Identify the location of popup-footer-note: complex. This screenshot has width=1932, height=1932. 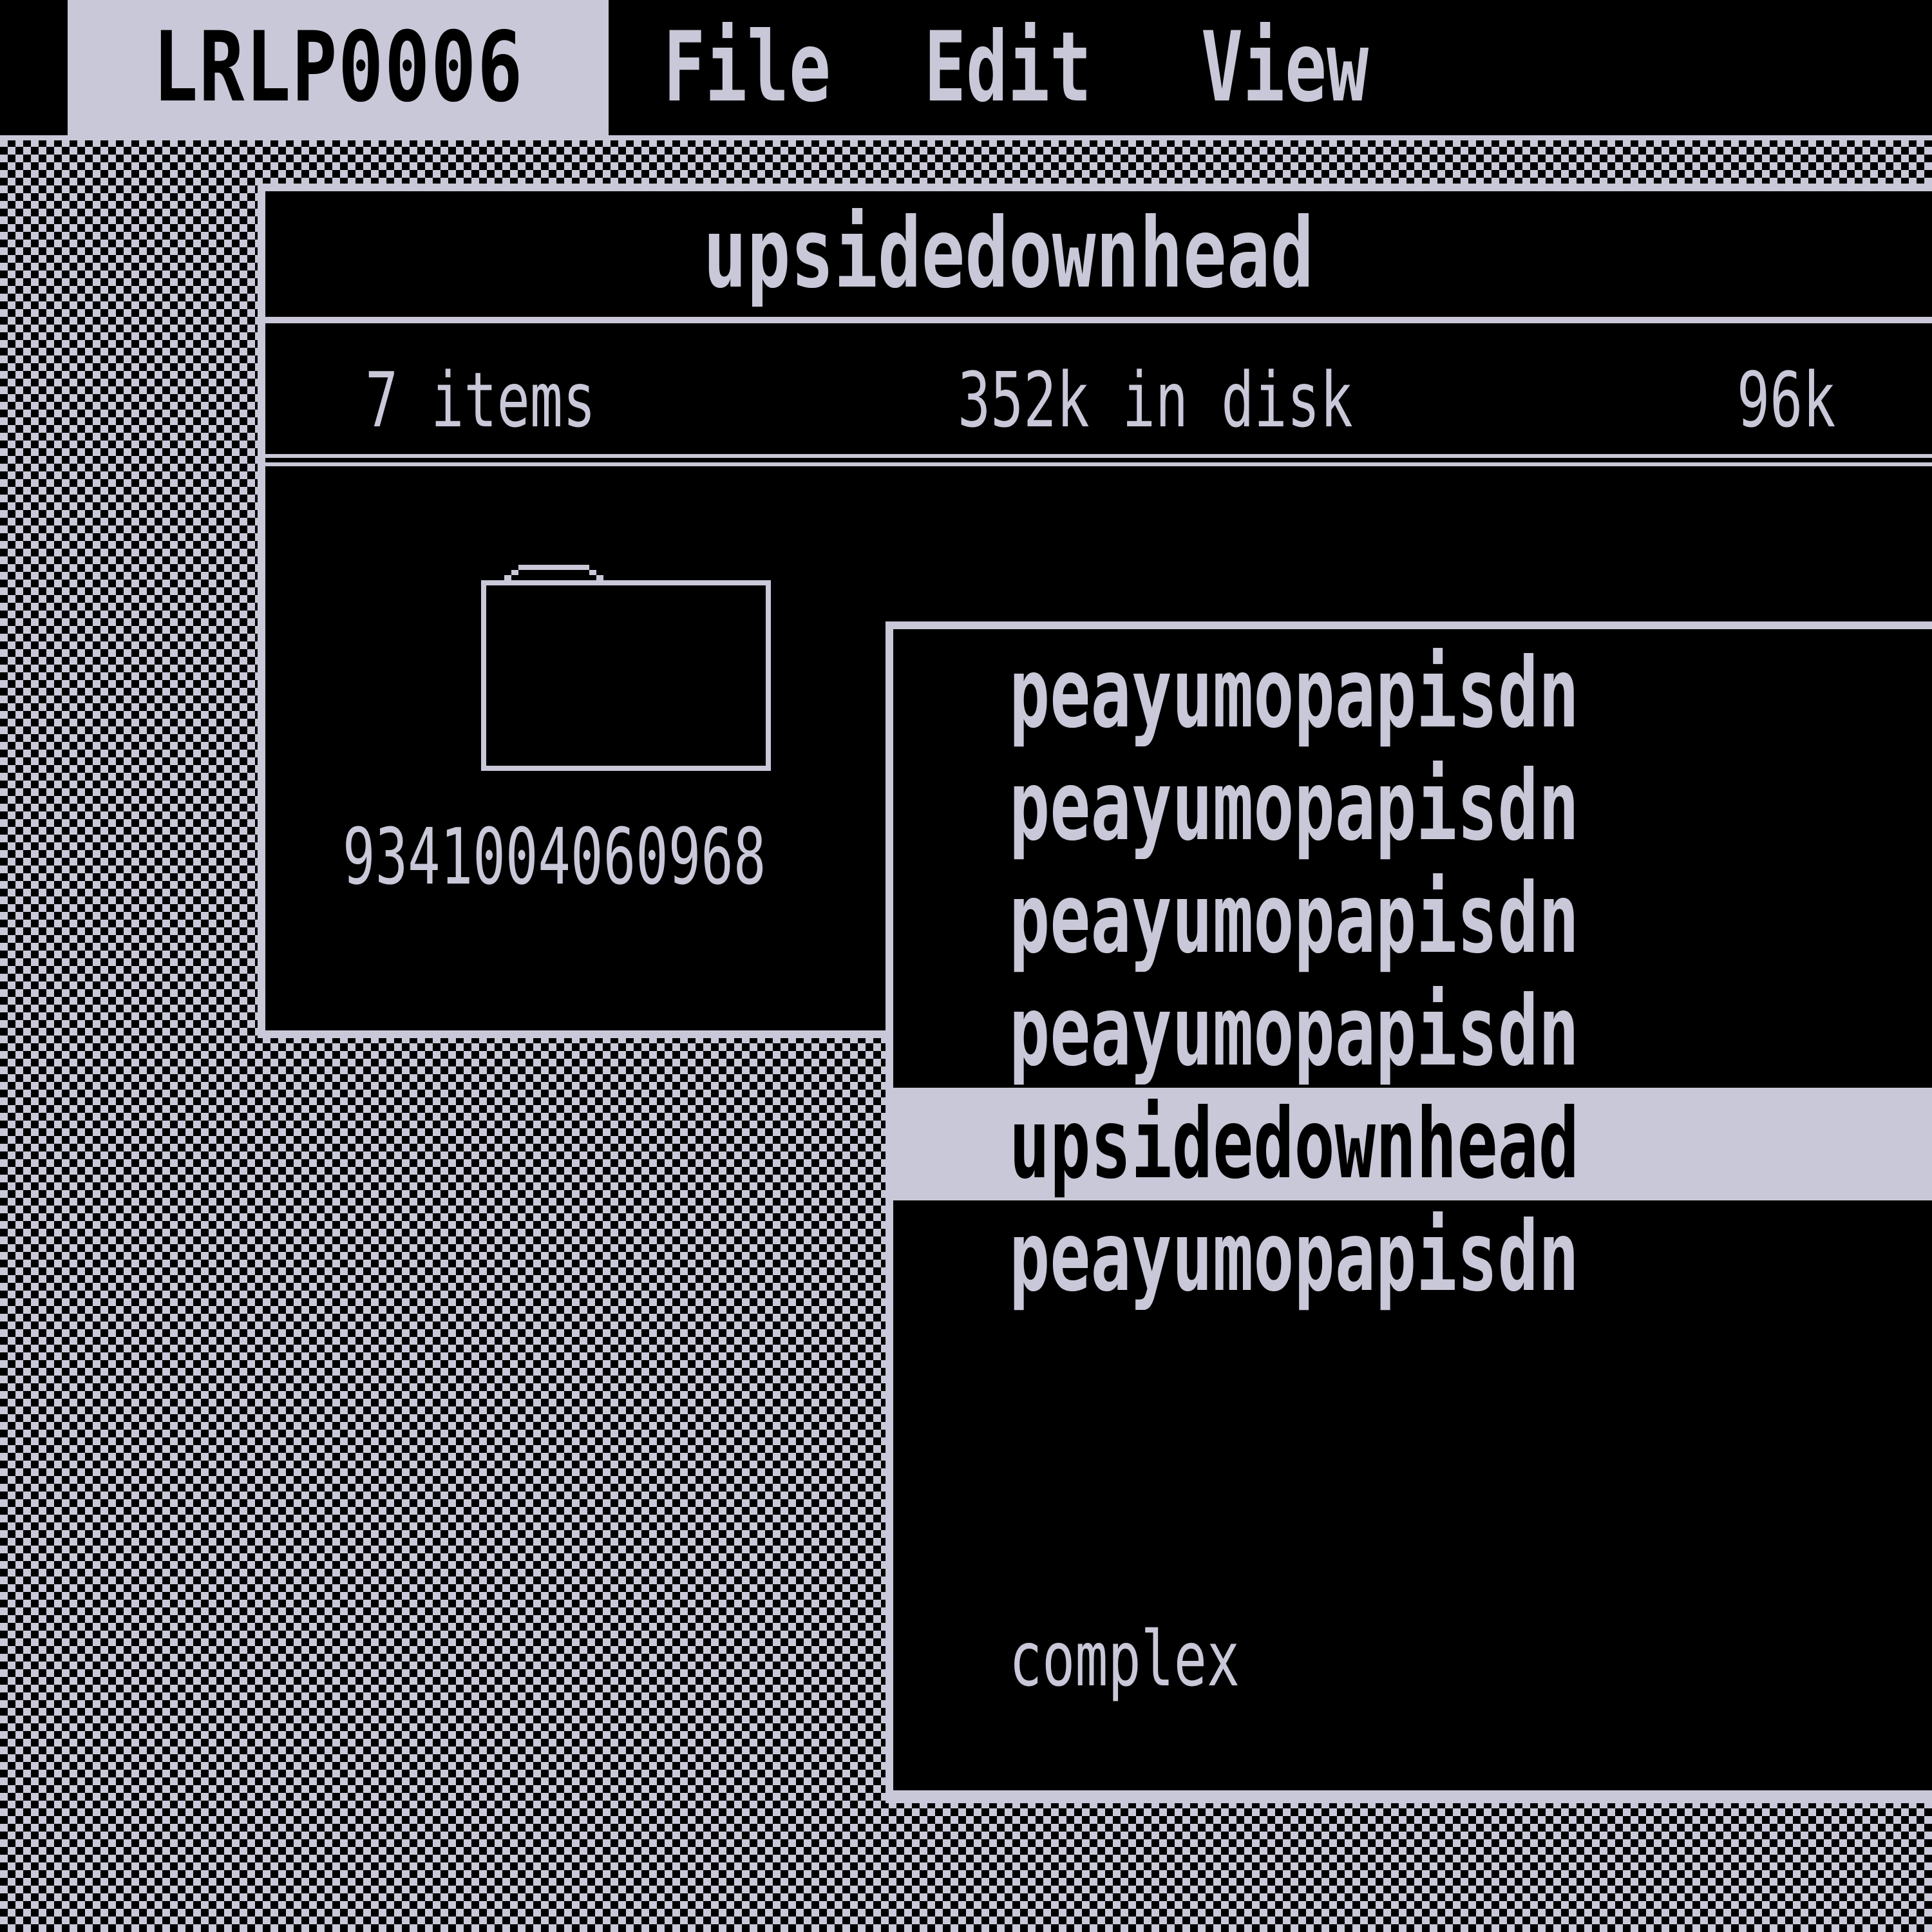
(1125, 1659).